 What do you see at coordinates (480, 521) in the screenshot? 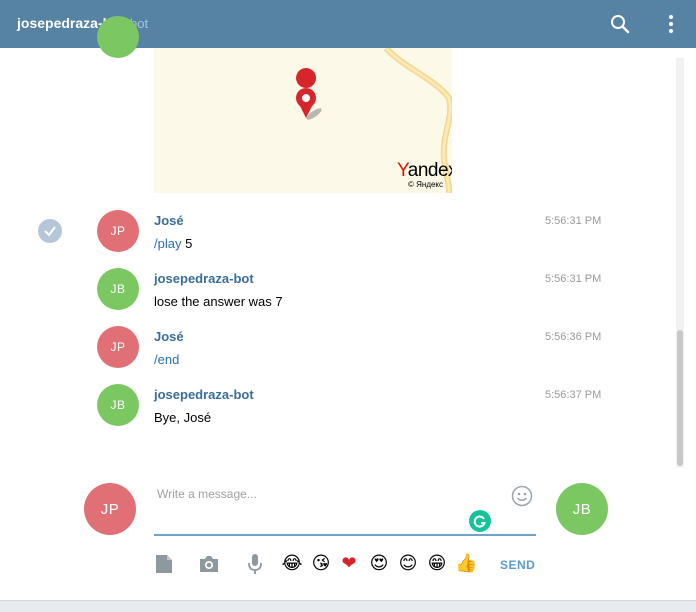
I see `grammarly-icon` at bounding box center [480, 521].